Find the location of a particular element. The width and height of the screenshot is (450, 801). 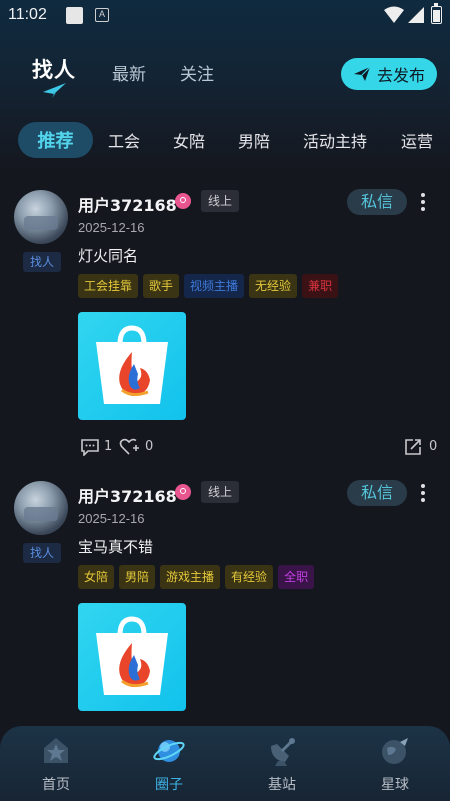

post-tag: 视频主播 is located at coordinates (214, 286).